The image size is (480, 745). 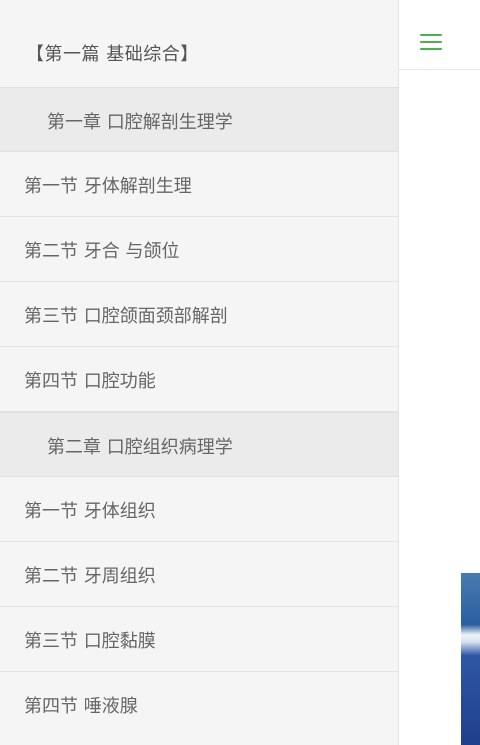 What do you see at coordinates (199, 379) in the screenshot?
I see `section-item: 第四节 口腔功能` at bounding box center [199, 379].